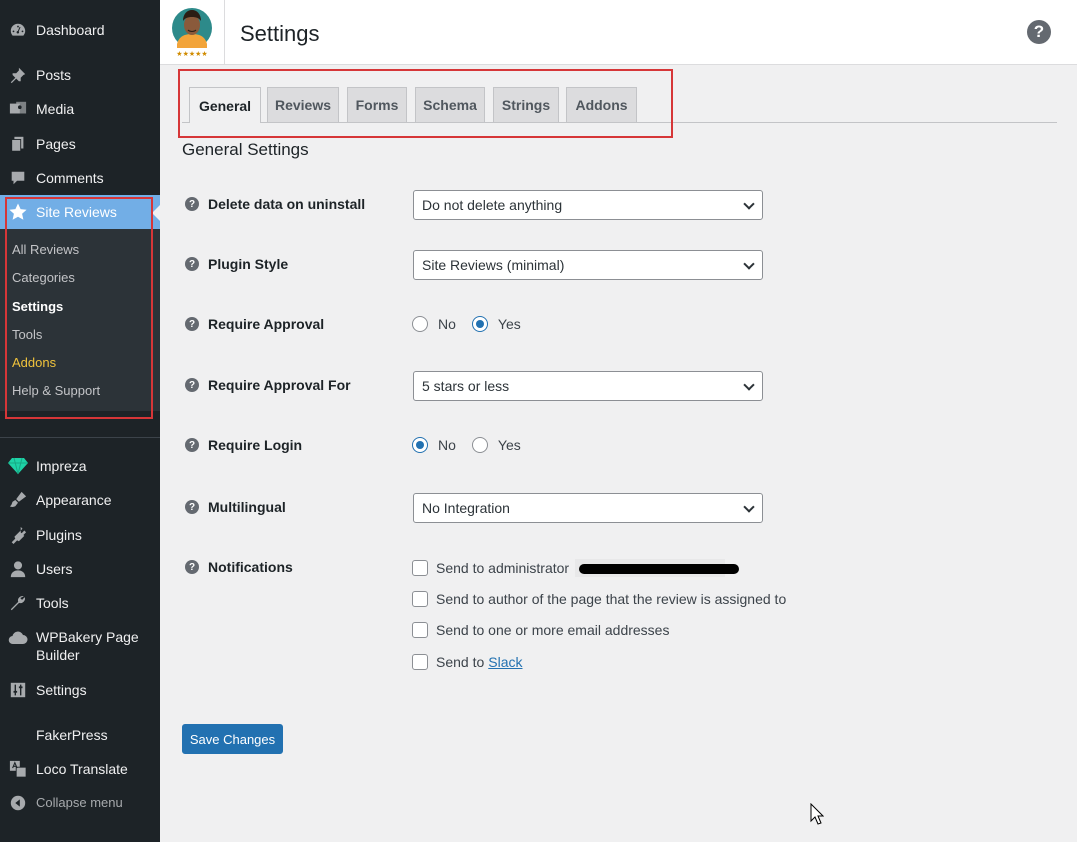 Image resolution: width=1077 pixels, height=842 pixels. What do you see at coordinates (80, 144) in the screenshot?
I see `sidebar-item-pages: Pages` at bounding box center [80, 144].